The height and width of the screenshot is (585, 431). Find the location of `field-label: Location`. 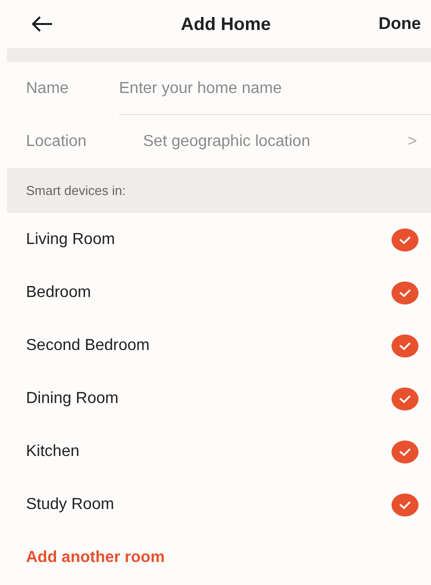

field-label: Location is located at coordinates (57, 141).